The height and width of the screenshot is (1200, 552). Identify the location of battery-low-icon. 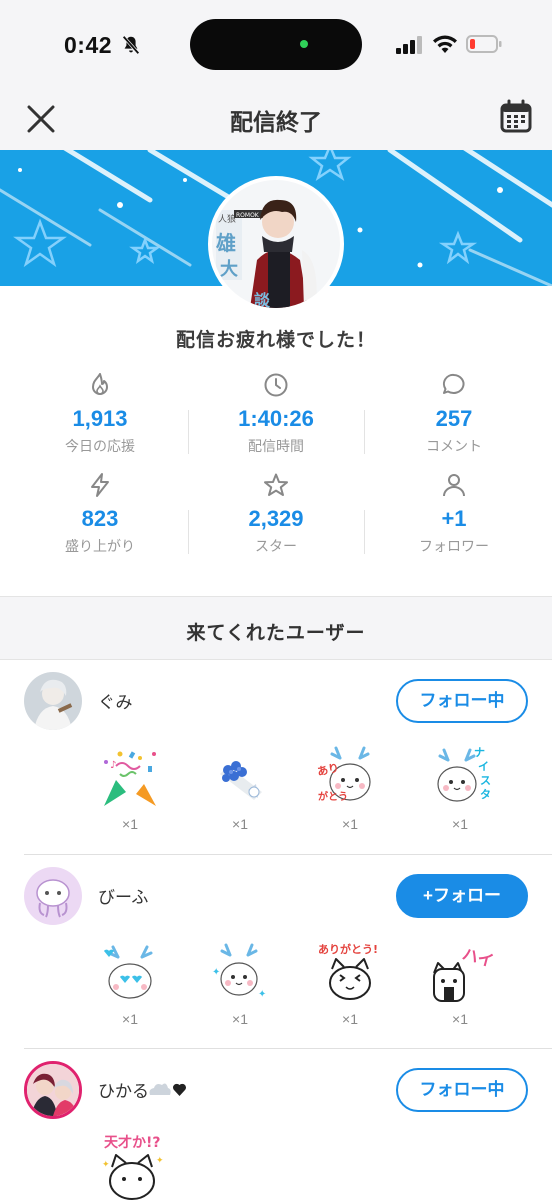
(484, 44).